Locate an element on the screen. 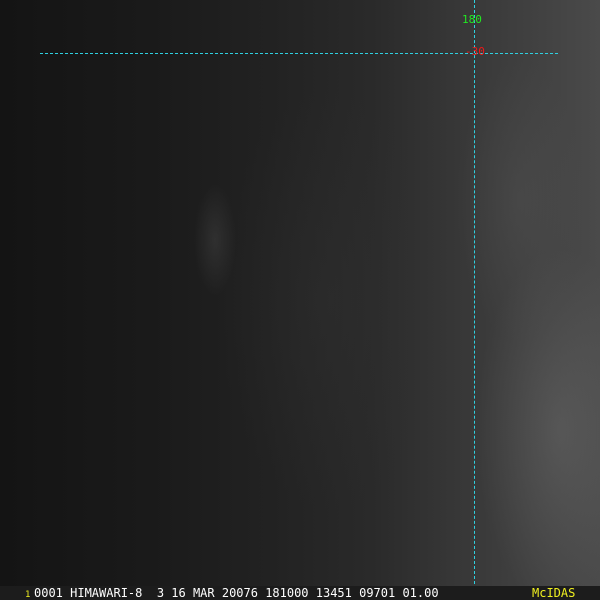 The width and height of the screenshot is (600, 600). longitude-grid-line is located at coordinates (474, 292).